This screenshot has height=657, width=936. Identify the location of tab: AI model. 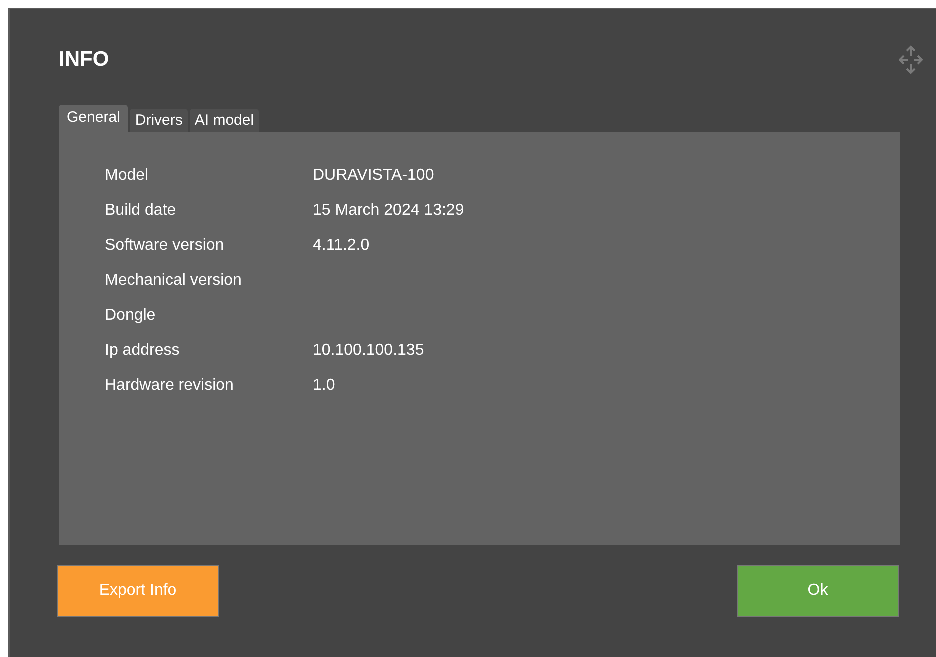
(225, 120).